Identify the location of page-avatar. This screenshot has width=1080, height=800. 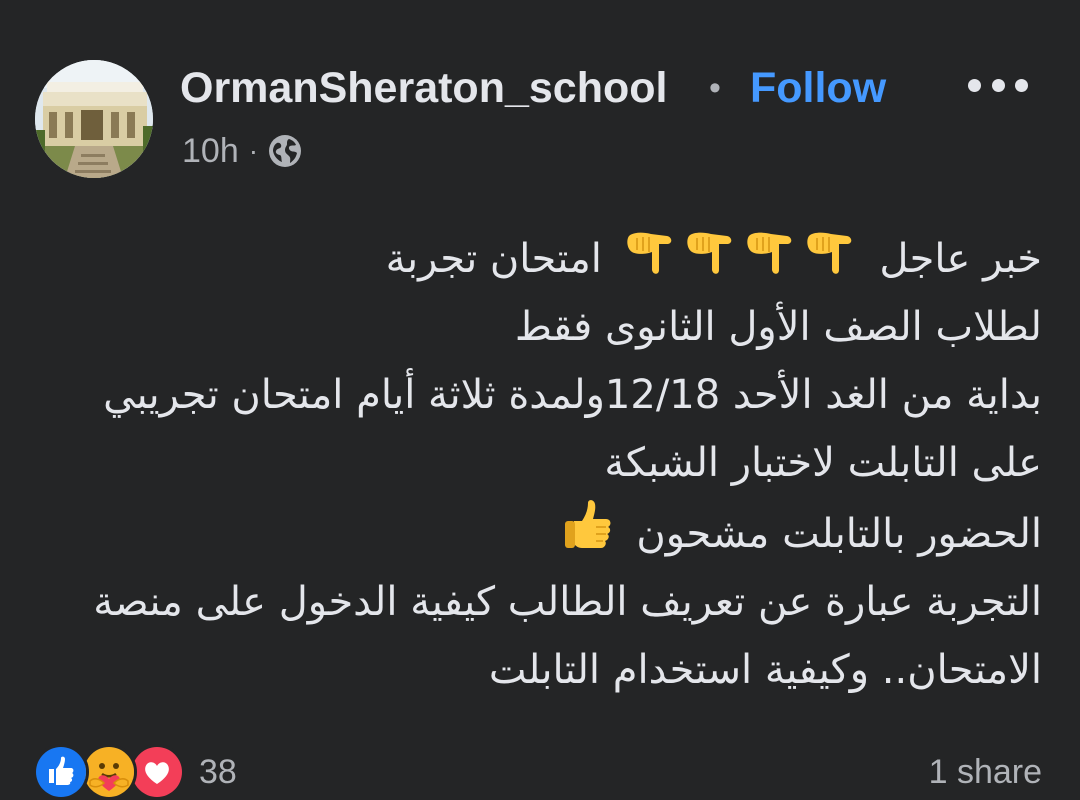
(94, 119).